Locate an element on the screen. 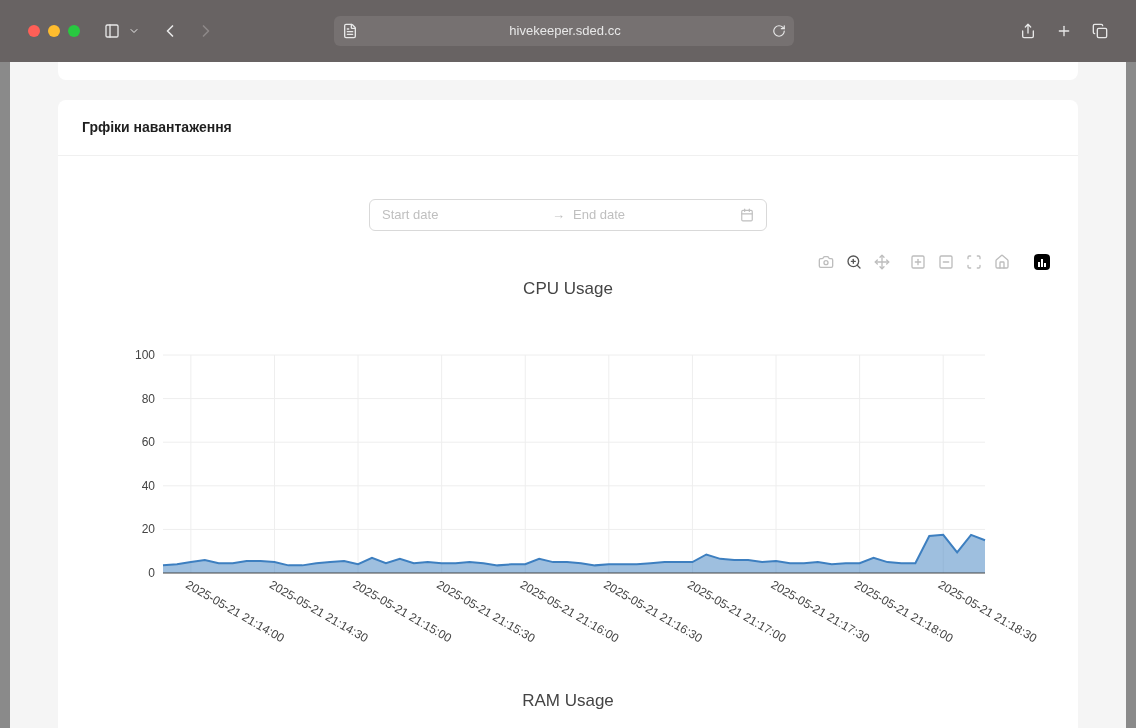 The width and height of the screenshot is (1136, 728). address-bar: hivekeeper.sded.cc is located at coordinates (564, 31).